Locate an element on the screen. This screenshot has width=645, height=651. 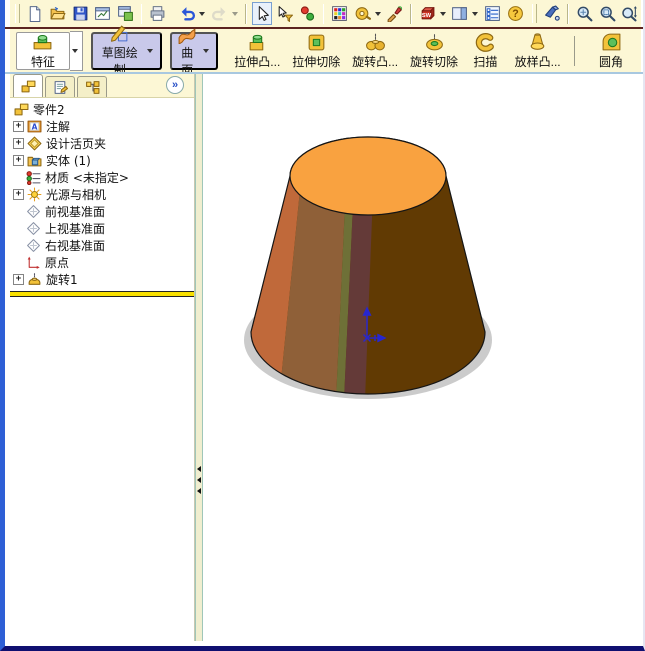
revolved-cut-button: 旋转切除 is located at coordinates (434, 51).